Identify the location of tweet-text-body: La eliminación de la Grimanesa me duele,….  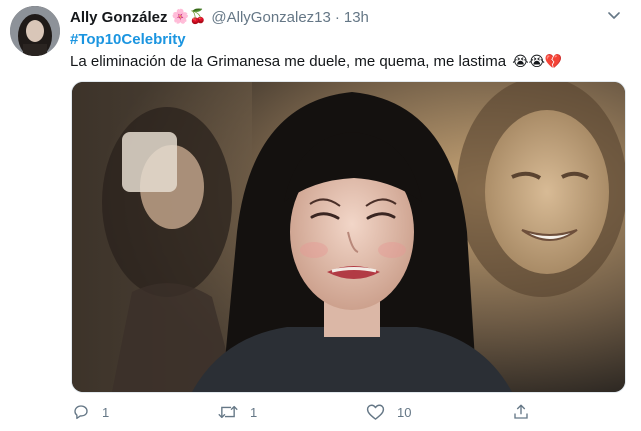
(288, 61).